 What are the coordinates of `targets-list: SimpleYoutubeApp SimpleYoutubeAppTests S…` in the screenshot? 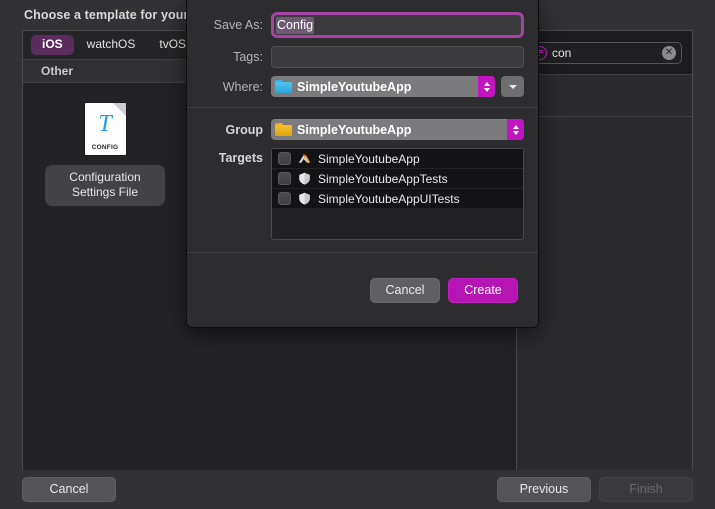 It's located at (397, 194).